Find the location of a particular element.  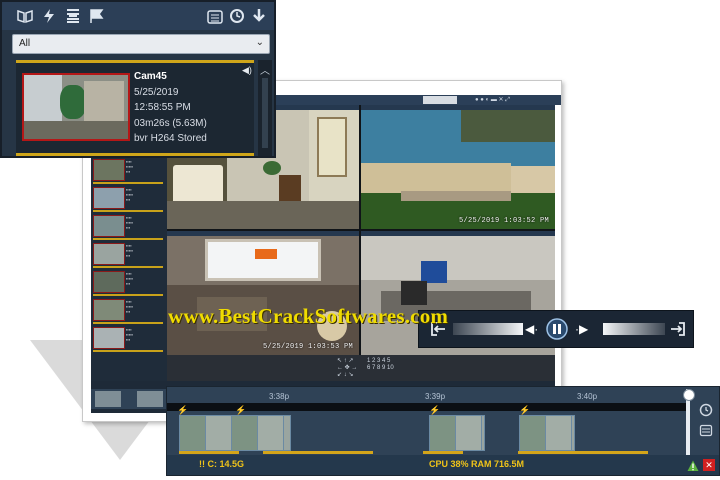

camera-view-header is located at coordinates (263, 233).